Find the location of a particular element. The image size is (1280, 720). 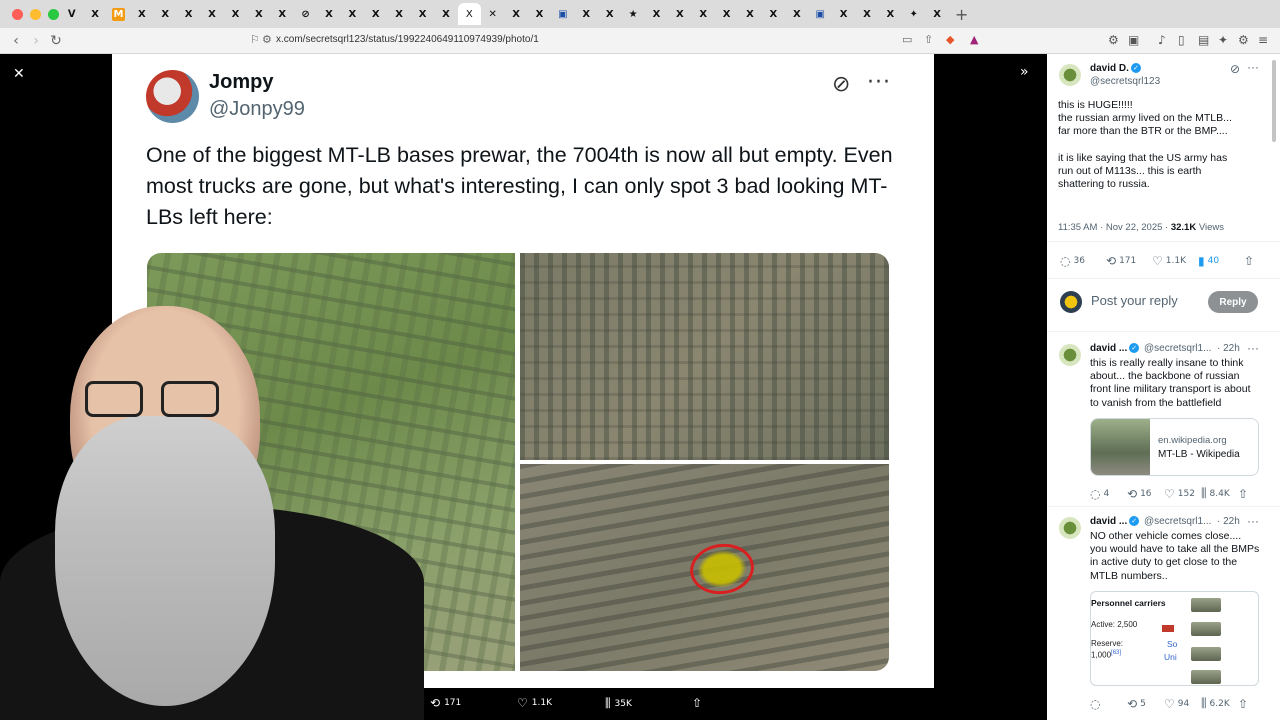

author-handle: @secretsqrl123 is located at coordinates (1125, 81).